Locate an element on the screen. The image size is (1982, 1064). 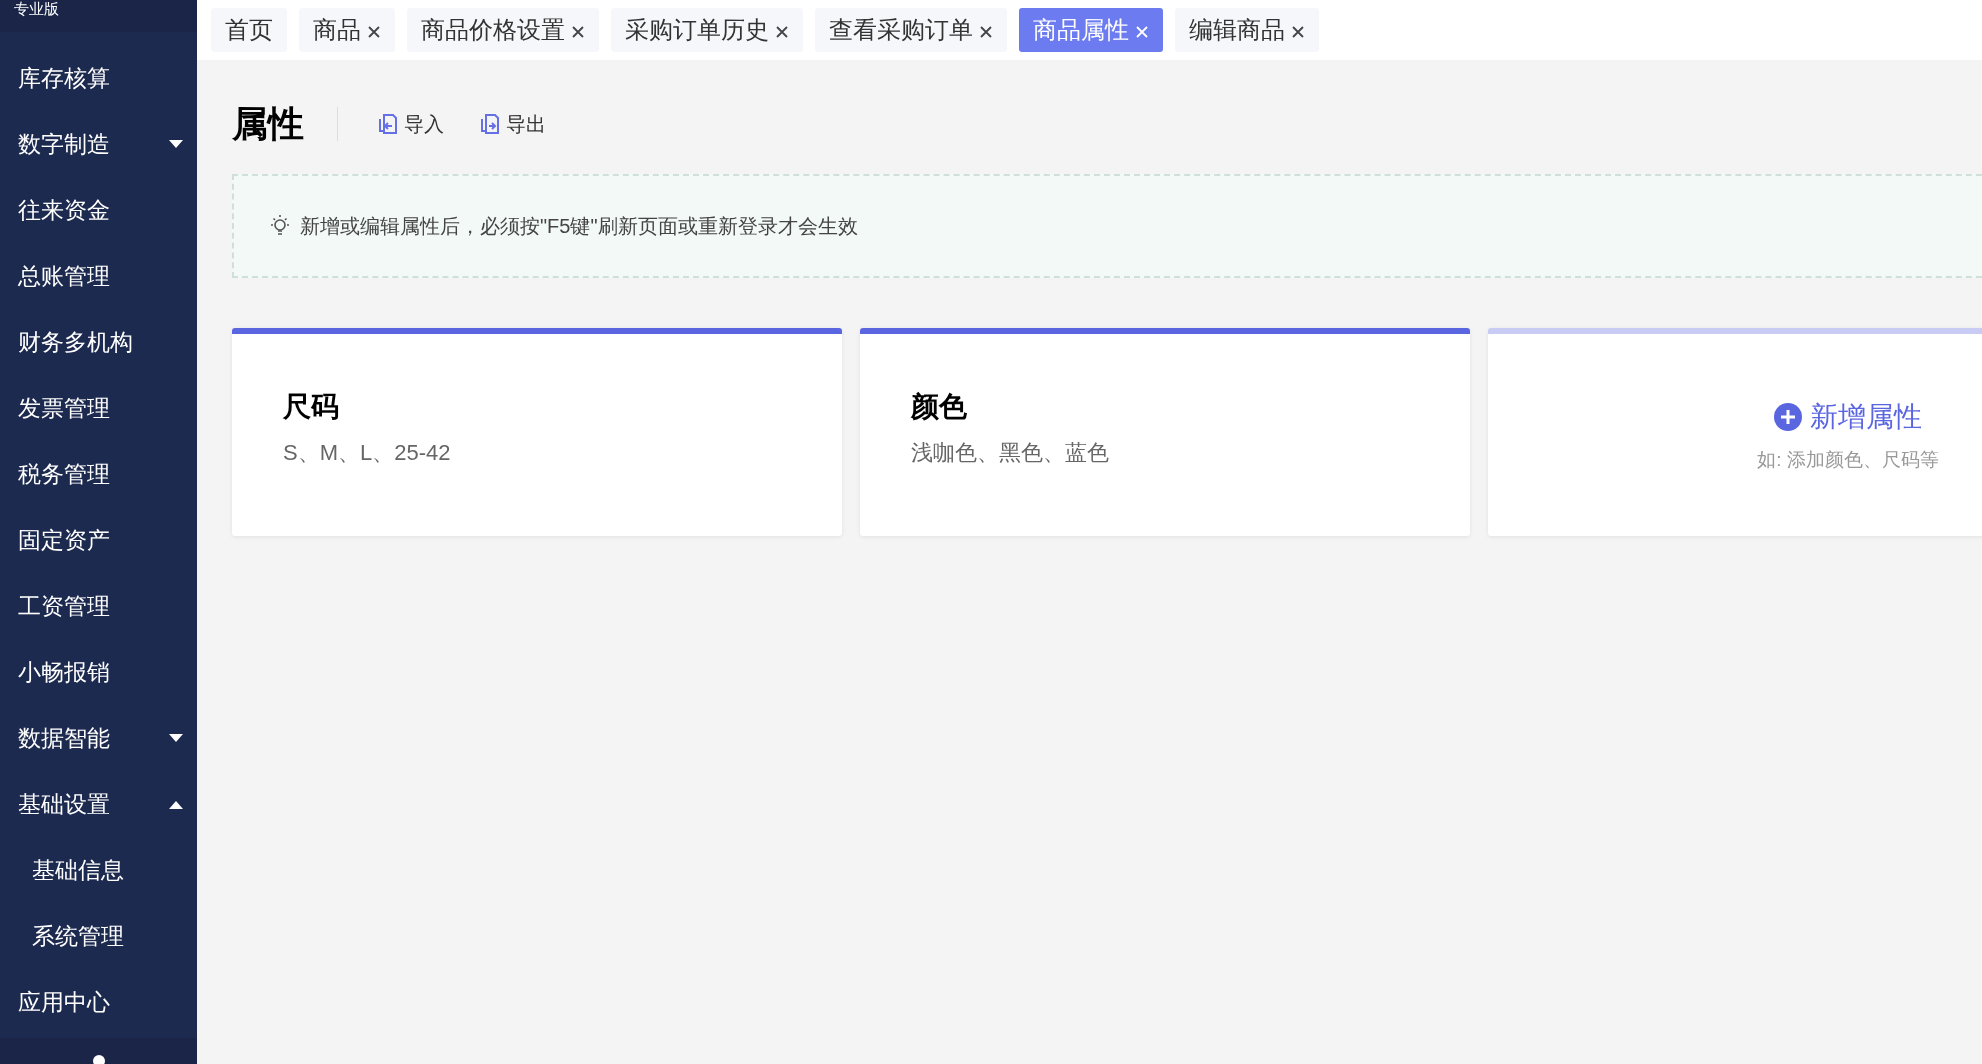
sidebar-item: 数字制造 is located at coordinates (98, 144).